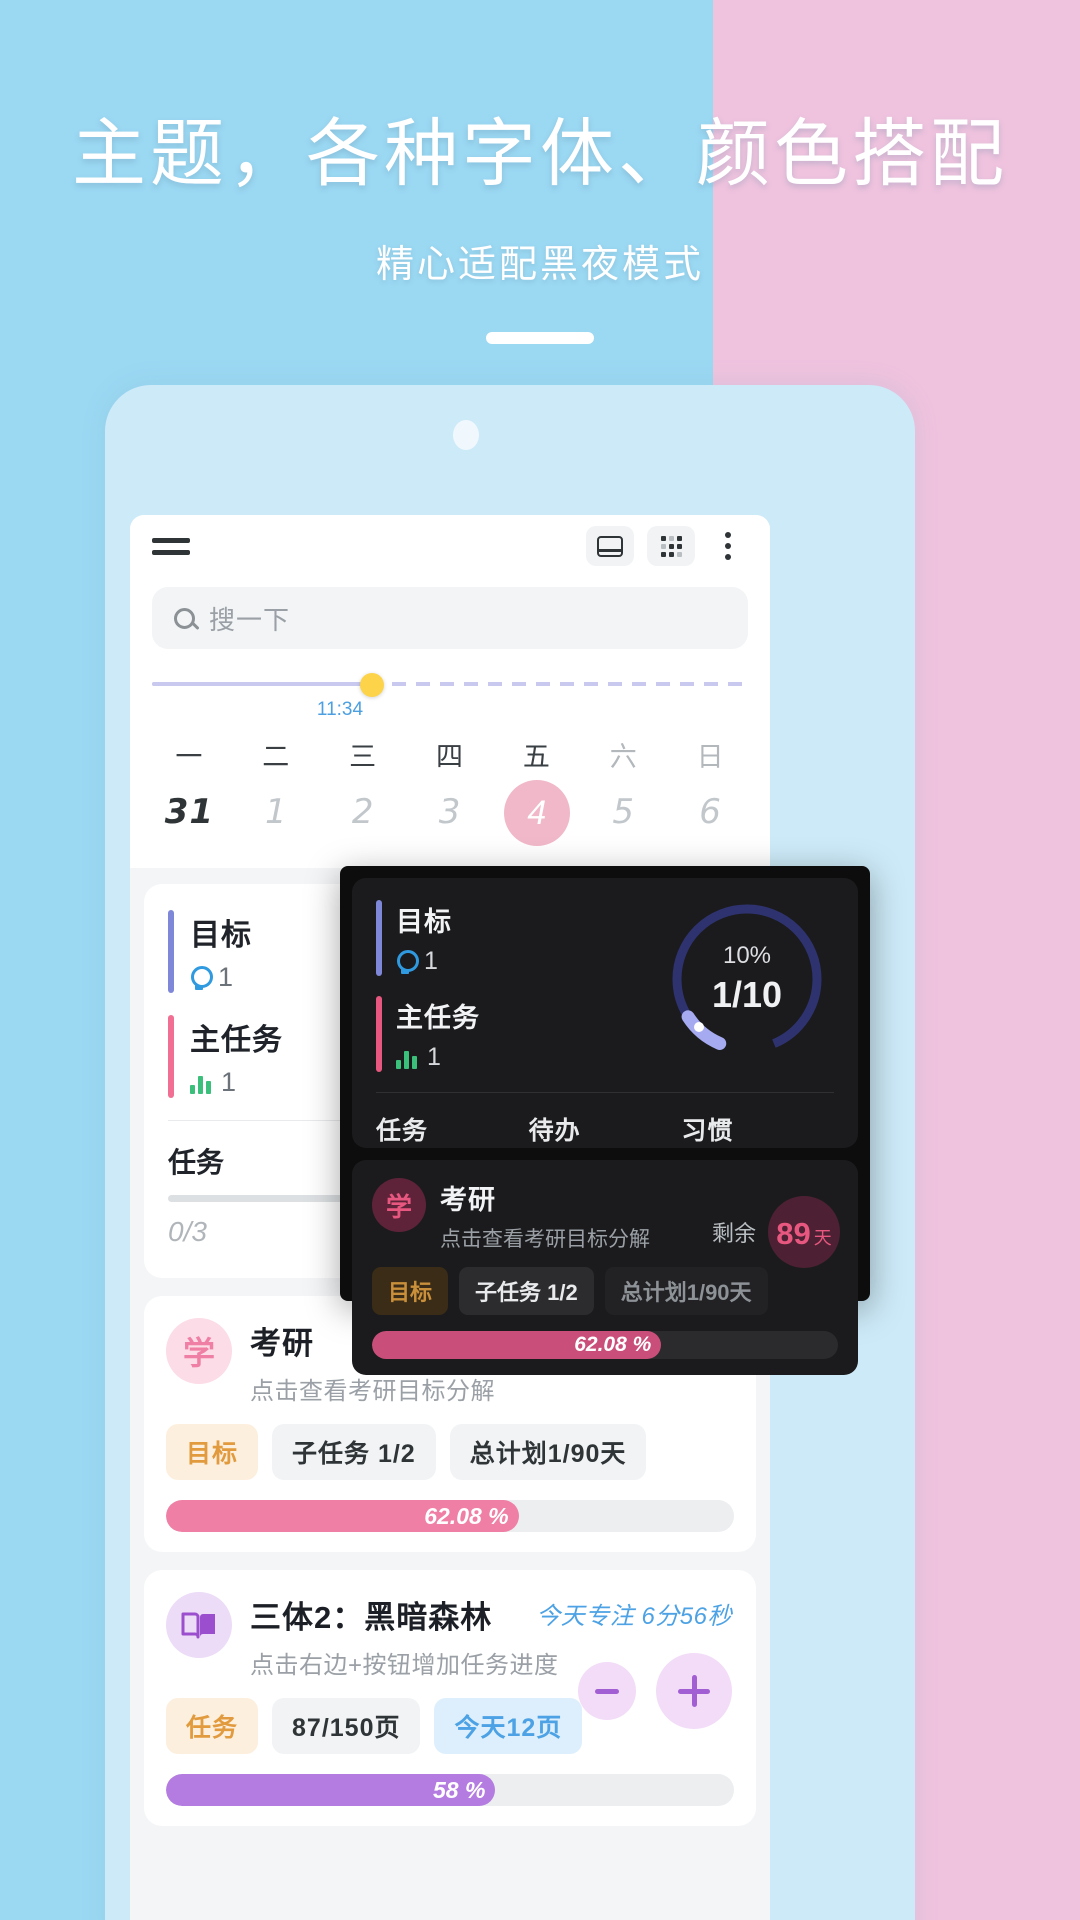 The image size is (1080, 1920). Describe the element at coordinates (406, 1058) in the screenshot. I see `bar-chart-icon` at that location.